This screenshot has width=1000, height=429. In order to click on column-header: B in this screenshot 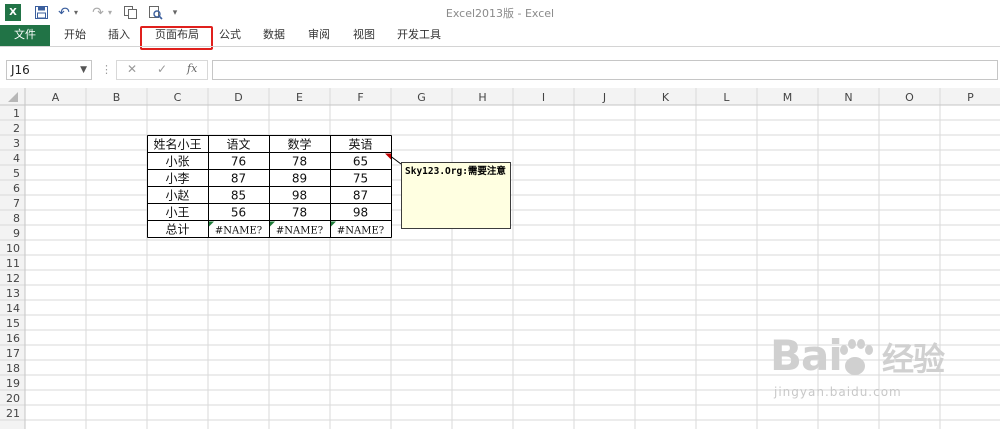, I will do `click(117, 97)`.